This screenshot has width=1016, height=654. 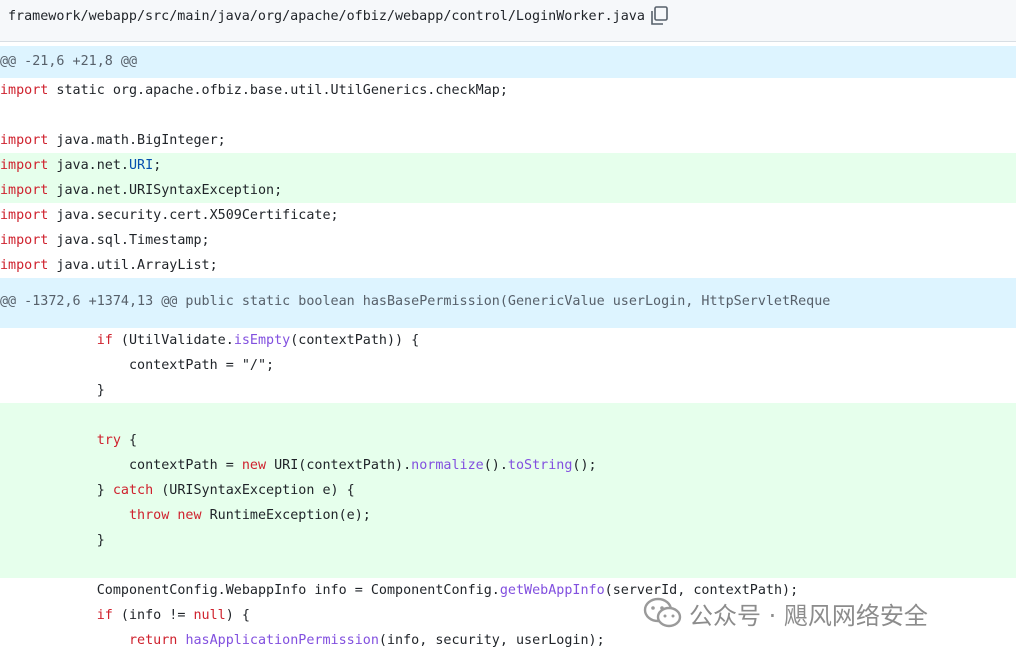 What do you see at coordinates (808, 615) in the screenshot?
I see `watermark-text: 公众号 · 飓风网络安全` at bounding box center [808, 615].